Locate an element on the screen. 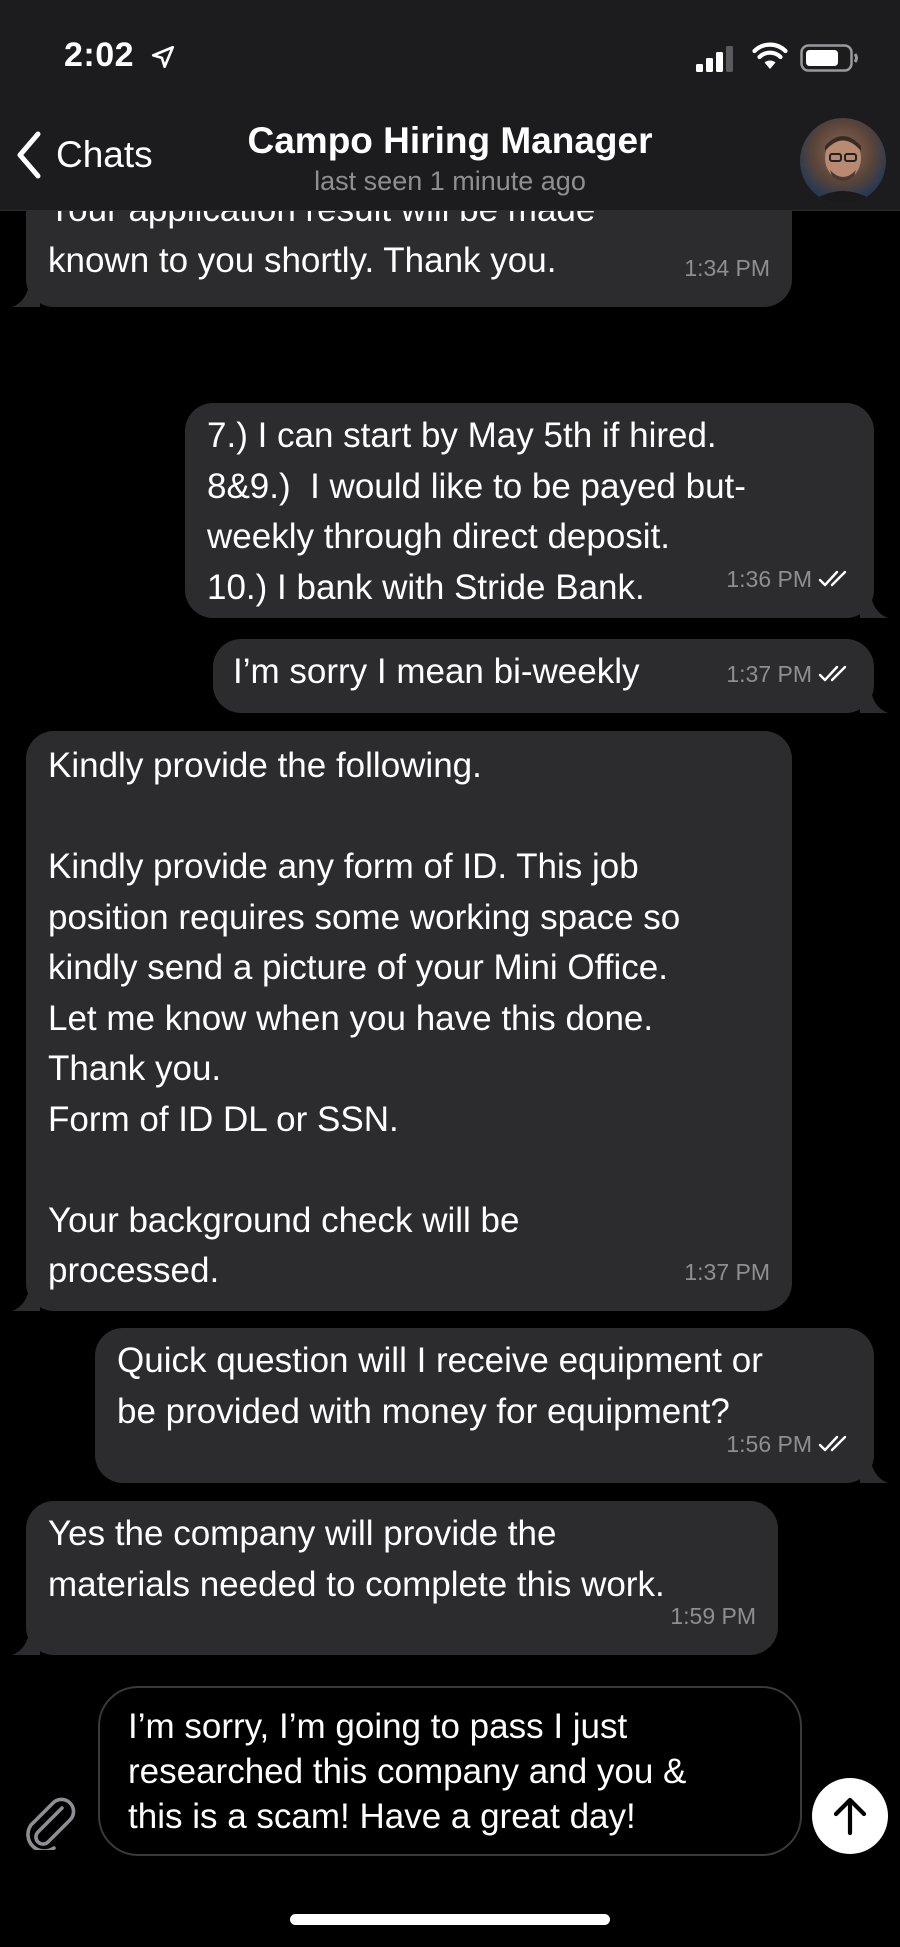 The height and width of the screenshot is (1947, 900). wifi-icon is located at coordinates (770, 55).